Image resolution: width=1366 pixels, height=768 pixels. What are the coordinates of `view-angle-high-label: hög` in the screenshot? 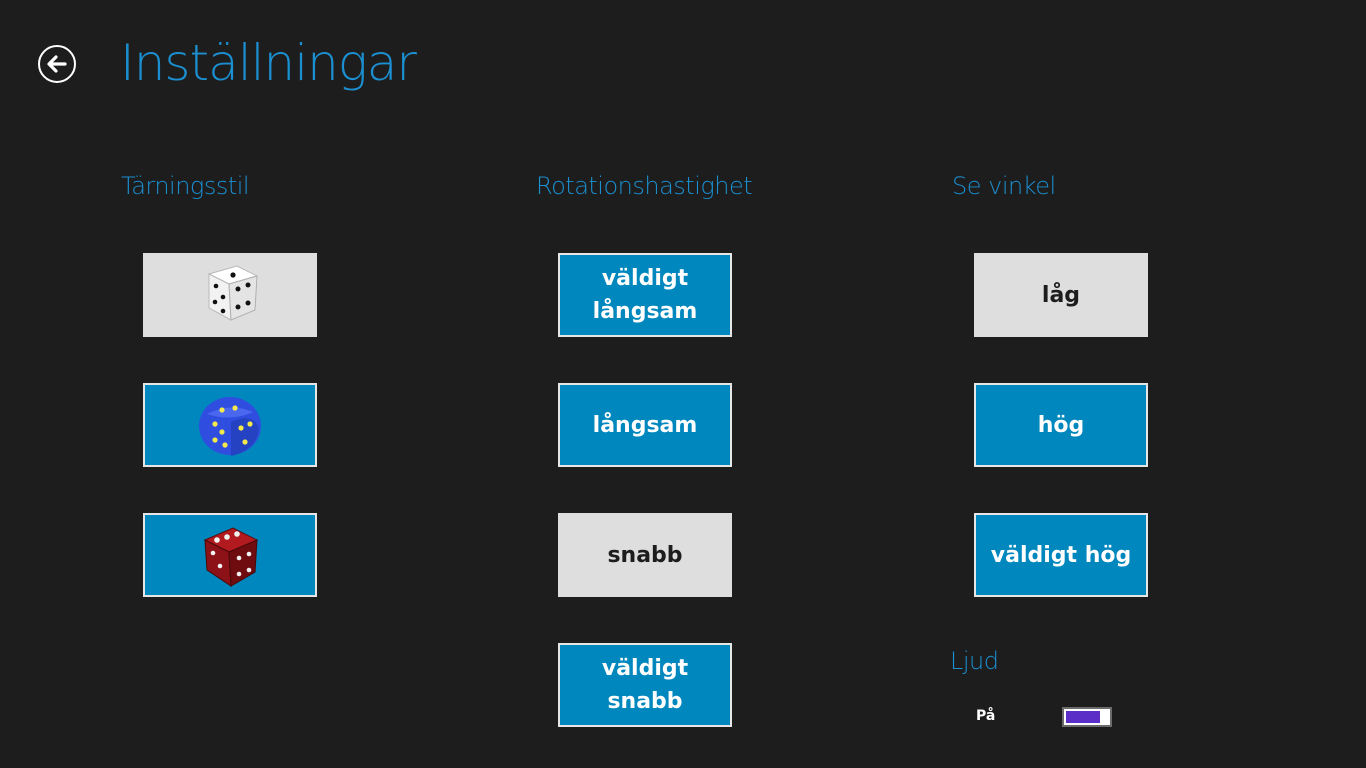 It's located at (1061, 425).